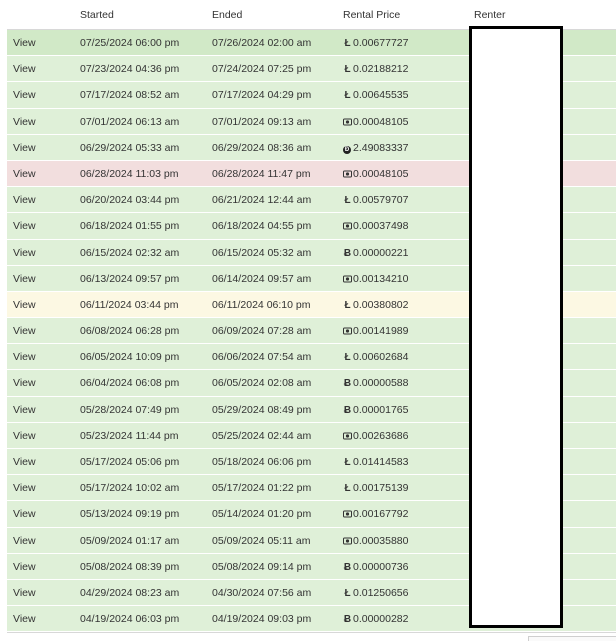 This screenshot has width=616, height=641. Describe the element at coordinates (381, 121) in the screenshot. I see `price-value: 0.00048105` at that location.